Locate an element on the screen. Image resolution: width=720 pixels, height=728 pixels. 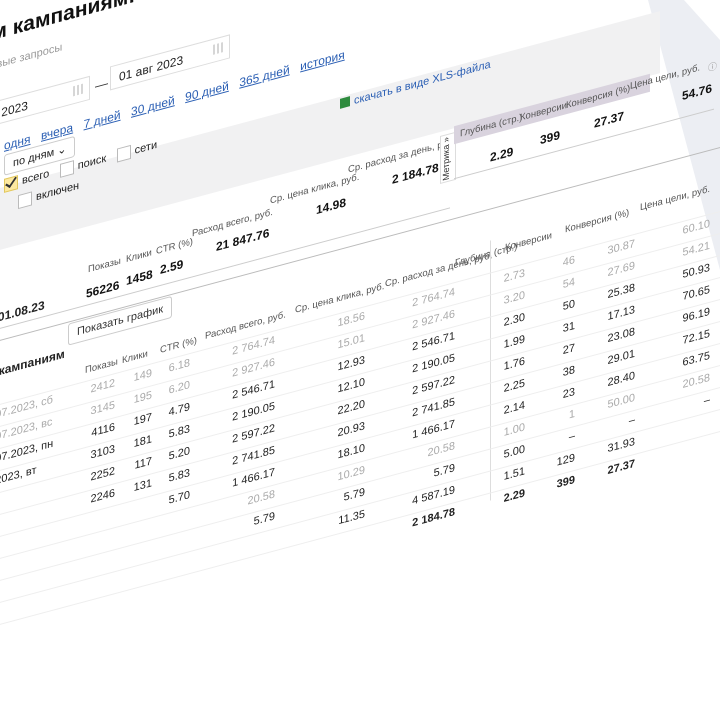
cell-impressions: 2246 is located at coordinates (102, 496).